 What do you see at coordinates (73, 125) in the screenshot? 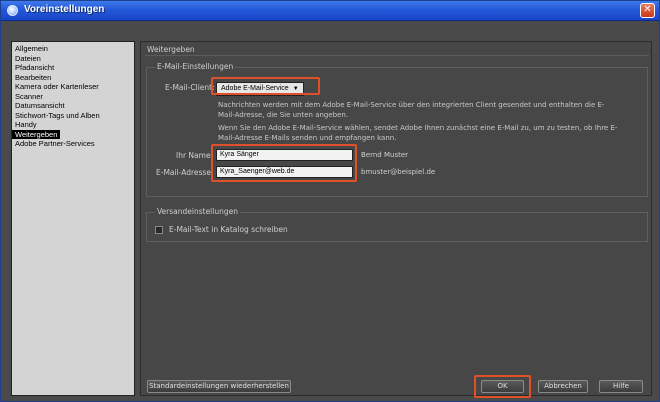
I see `sidebar-item: Handy` at bounding box center [73, 125].